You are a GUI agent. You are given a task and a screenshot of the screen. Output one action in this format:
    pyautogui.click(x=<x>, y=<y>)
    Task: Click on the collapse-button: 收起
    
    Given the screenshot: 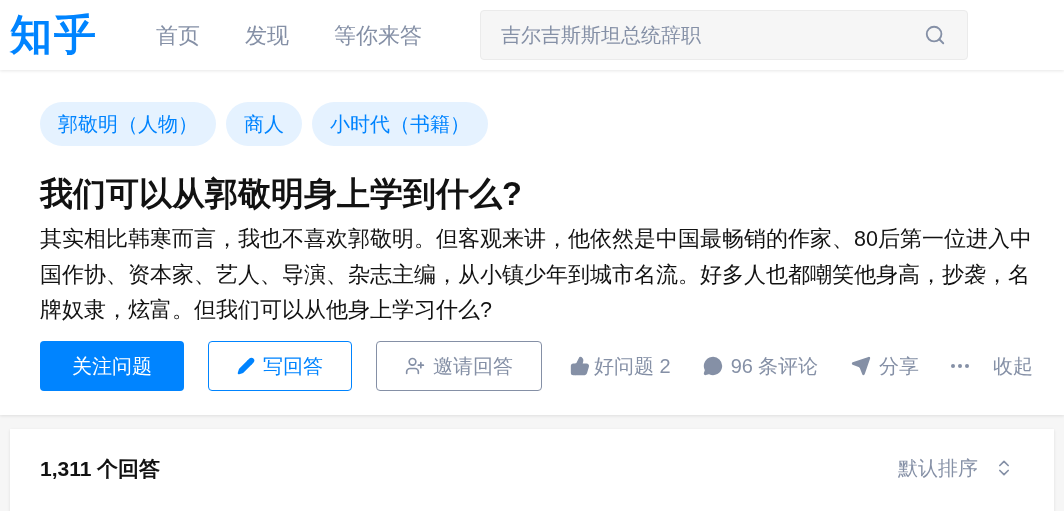 What is the action you would take?
    pyautogui.click(x=1012, y=365)
    